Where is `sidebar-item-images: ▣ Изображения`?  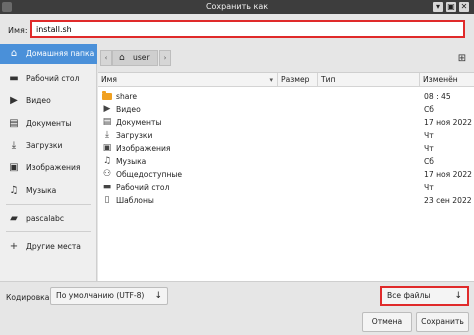 sidebar-item-images: ▣ Изображения is located at coordinates (48, 168).